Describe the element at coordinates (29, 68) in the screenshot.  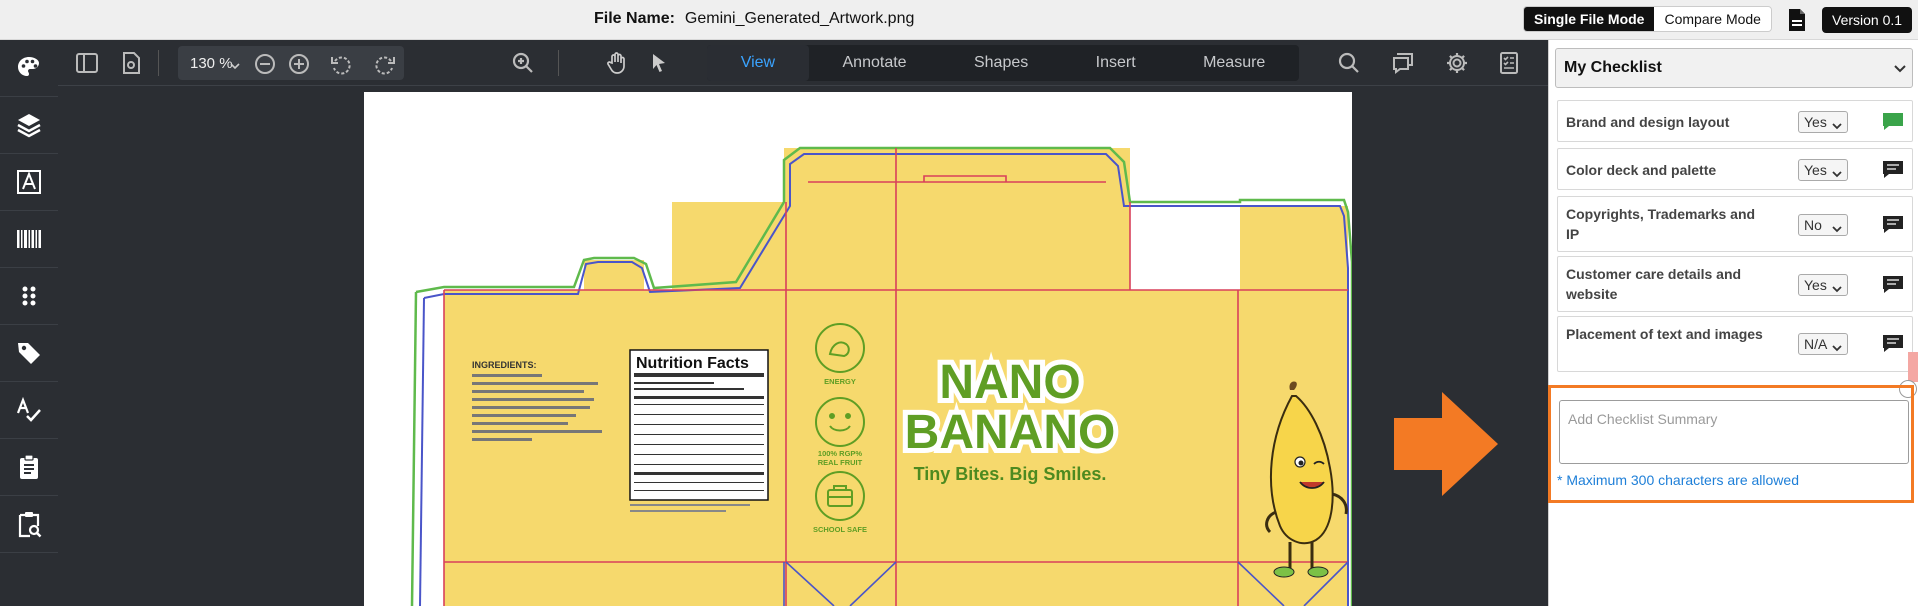
I see `palette-icon` at that location.